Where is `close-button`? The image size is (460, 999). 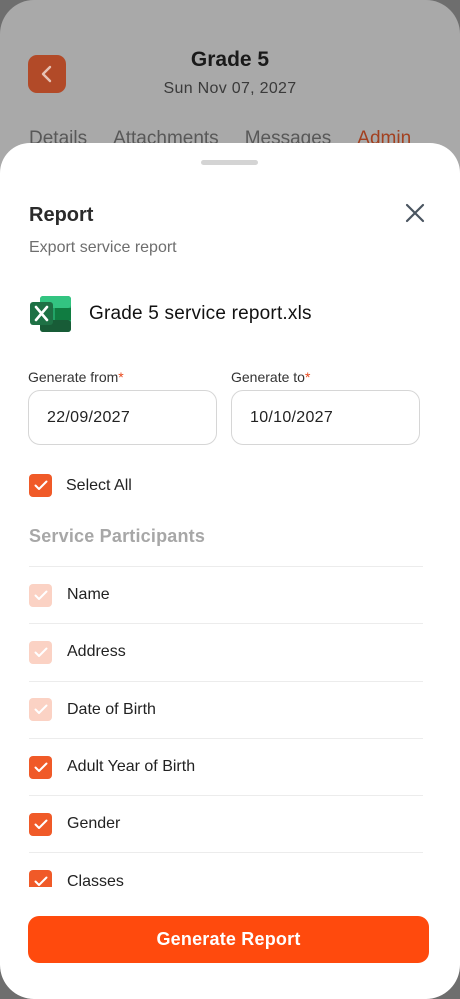 close-button is located at coordinates (415, 213).